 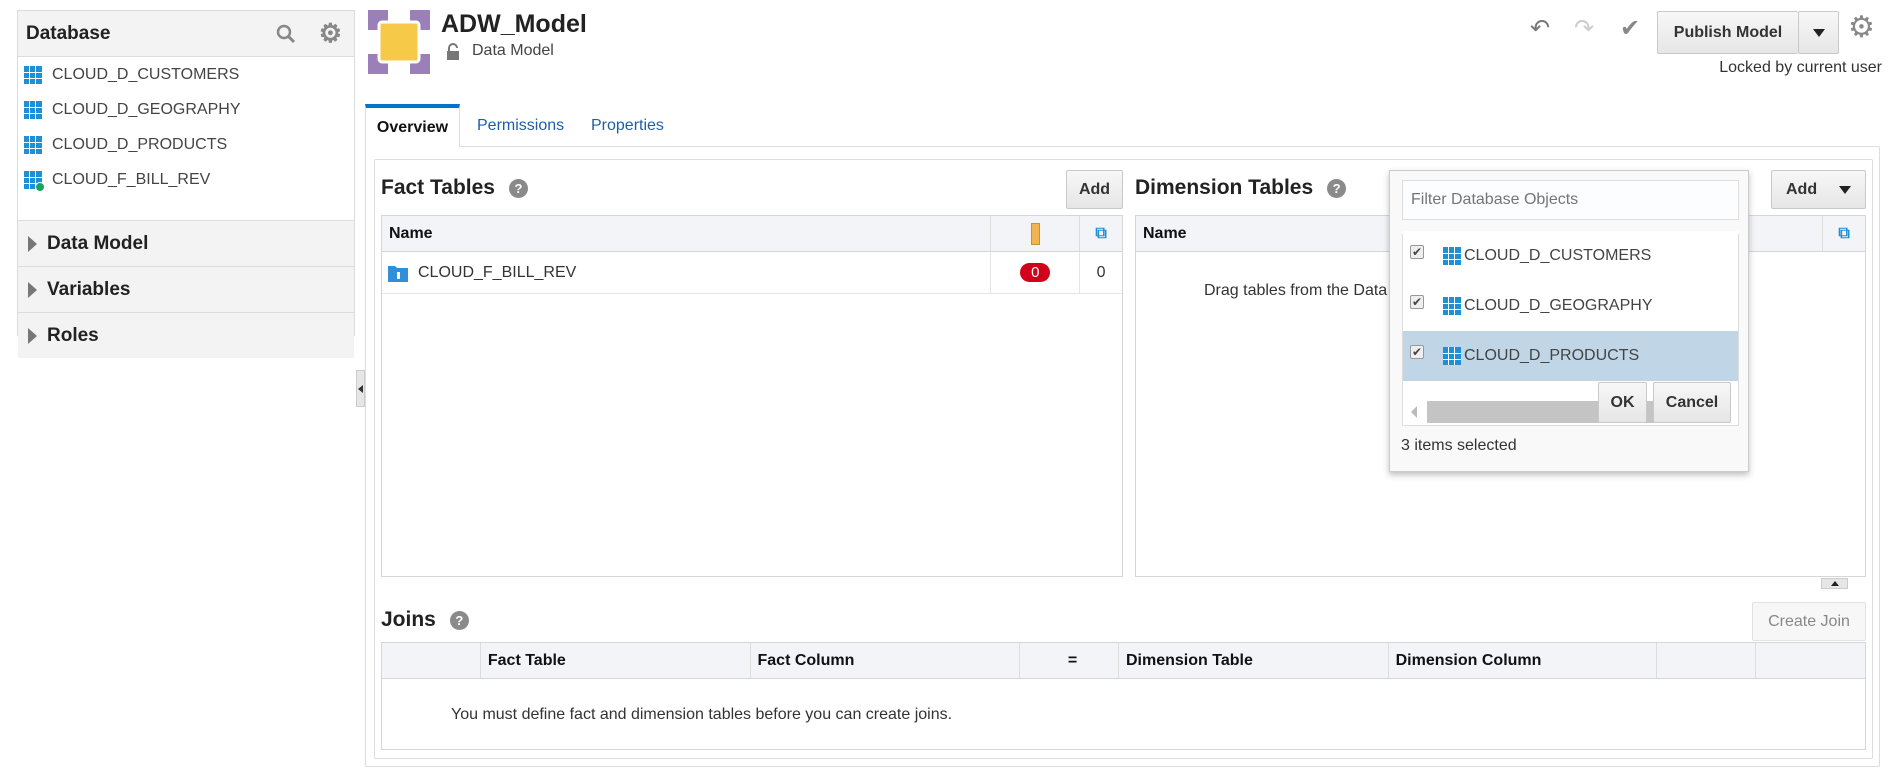 What do you see at coordinates (1630, 28) in the screenshot?
I see `validate-check-icon: ✔` at bounding box center [1630, 28].